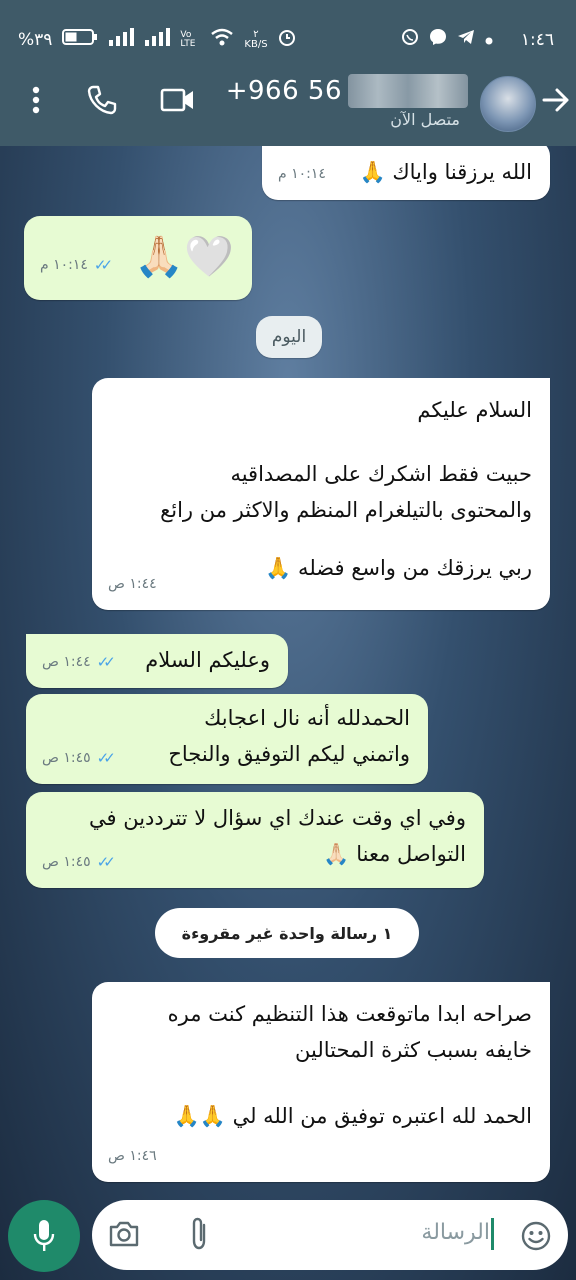 The height and width of the screenshot is (1280, 576). I want to click on message-input: الرسالة, so click(330, 1235).